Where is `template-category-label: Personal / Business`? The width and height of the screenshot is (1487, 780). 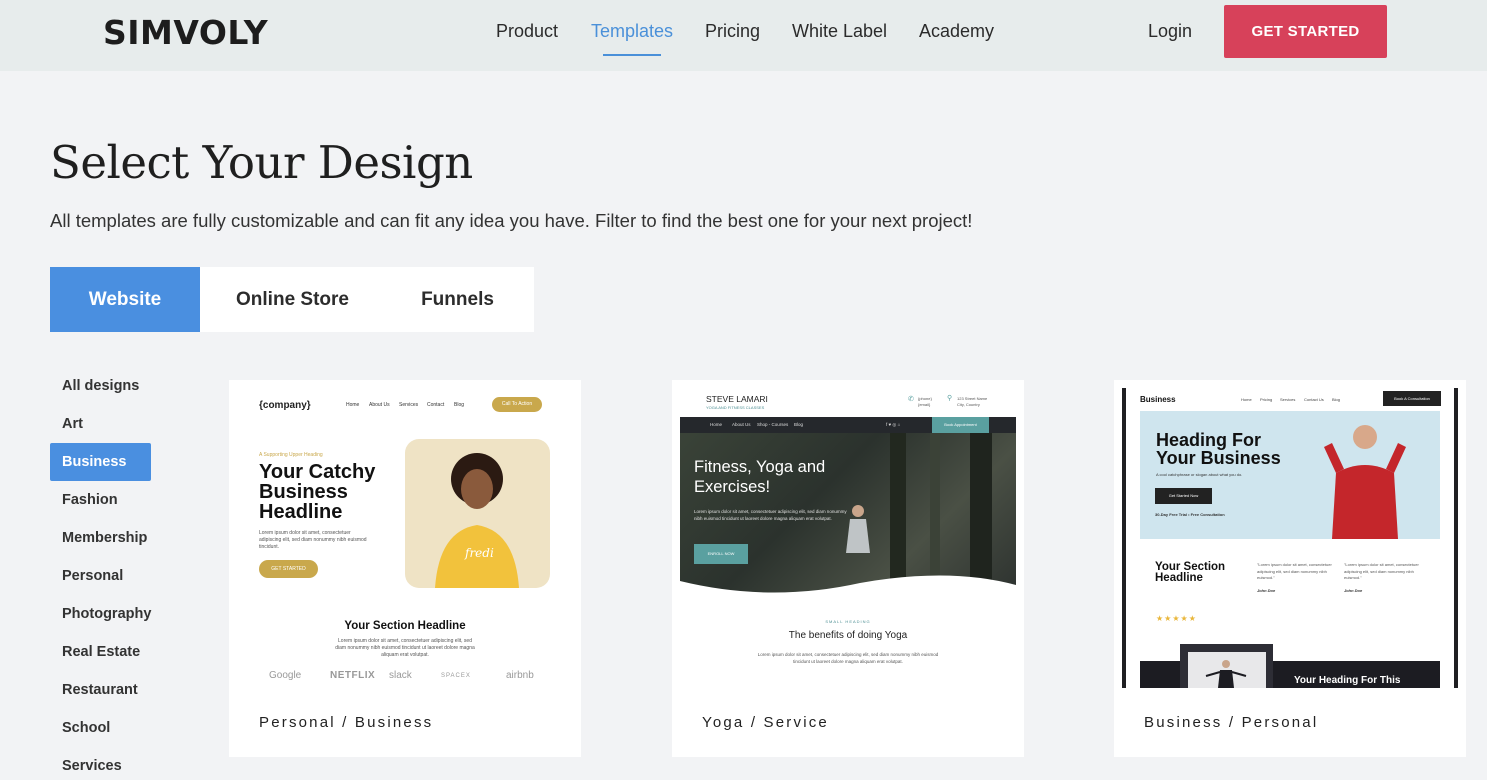
template-category-label: Personal / Business is located at coordinates (346, 722).